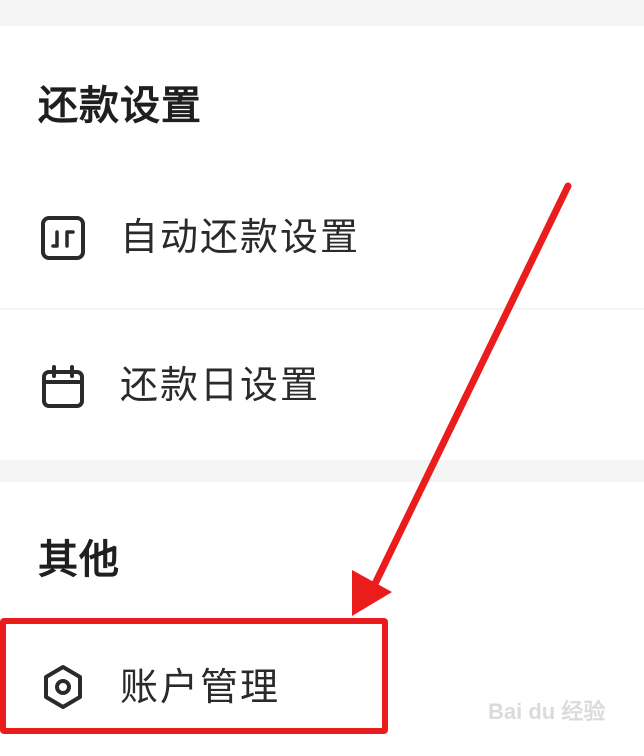  I want to click on calendar-icon, so click(63, 387).